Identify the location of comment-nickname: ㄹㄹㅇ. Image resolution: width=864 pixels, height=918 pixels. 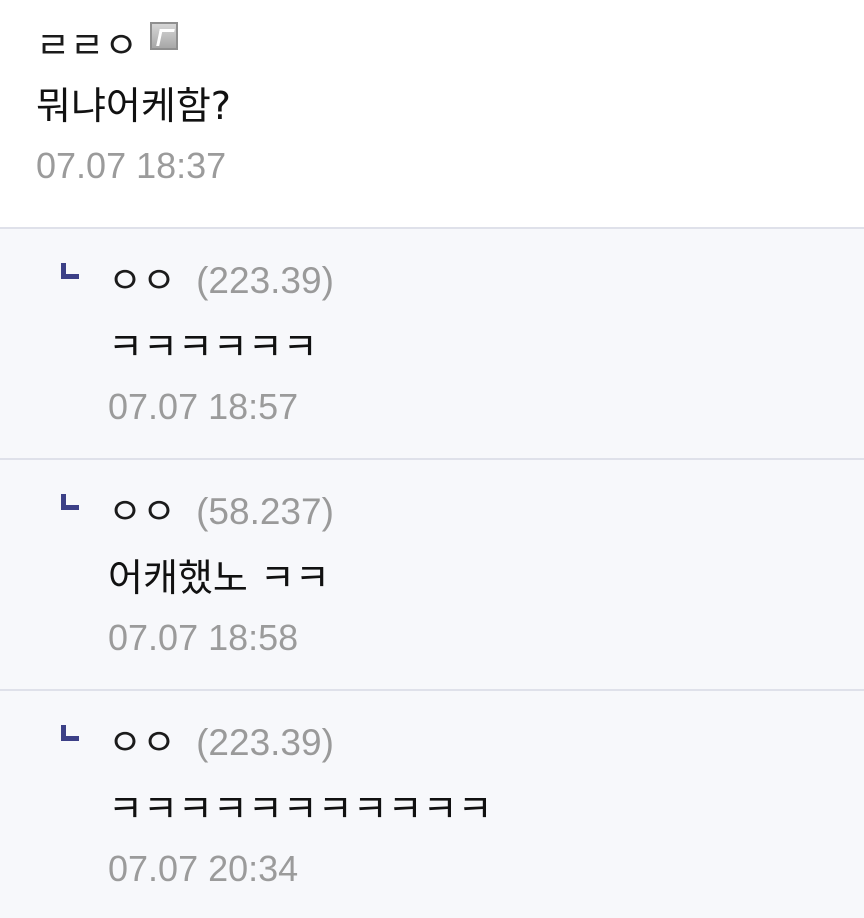
(87, 46).